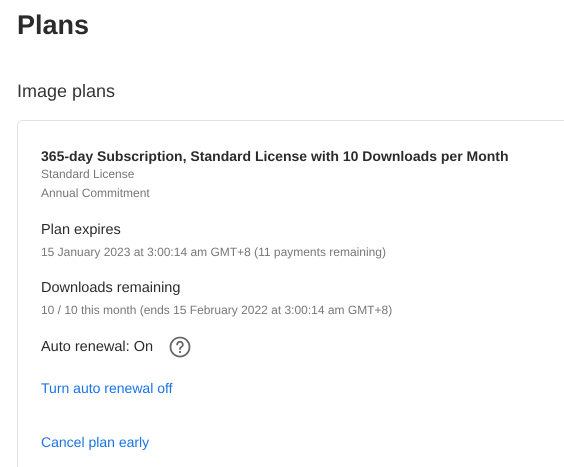 The width and height of the screenshot is (564, 467). What do you see at coordinates (81, 230) in the screenshot?
I see `fact-label: Plan expires` at bounding box center [81, 230].